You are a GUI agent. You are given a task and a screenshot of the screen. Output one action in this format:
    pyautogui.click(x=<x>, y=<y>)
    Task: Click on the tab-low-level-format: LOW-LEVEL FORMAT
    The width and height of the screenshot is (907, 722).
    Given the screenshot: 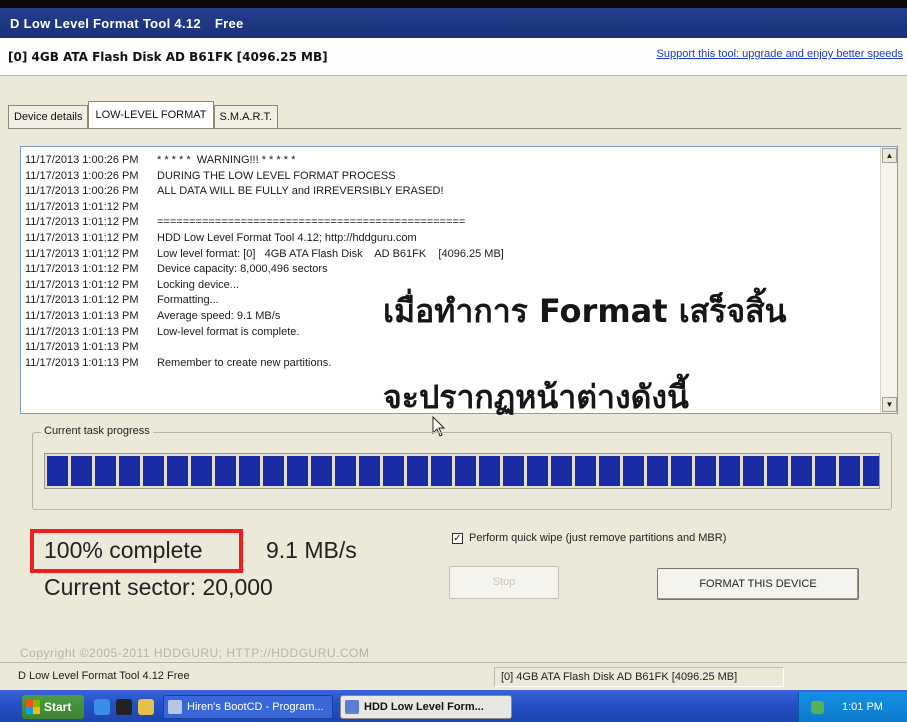 What is the action you would take?
    pyautogui.click(x=151, y=115)
    